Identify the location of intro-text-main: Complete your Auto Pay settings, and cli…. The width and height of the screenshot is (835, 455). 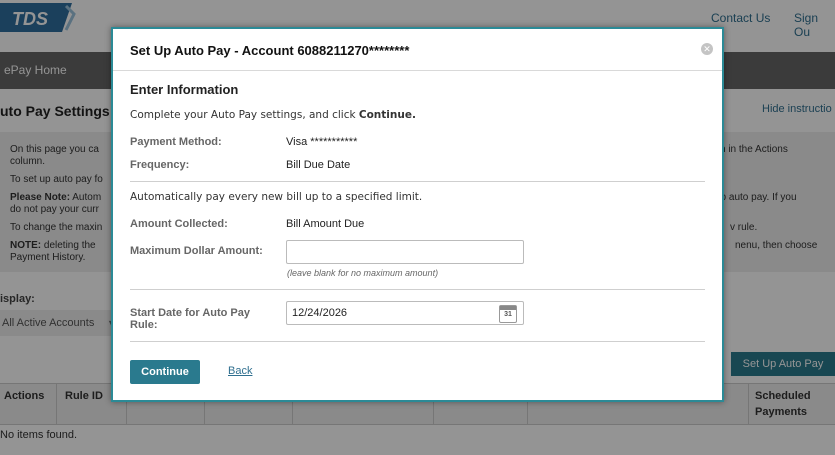
(244, 115).